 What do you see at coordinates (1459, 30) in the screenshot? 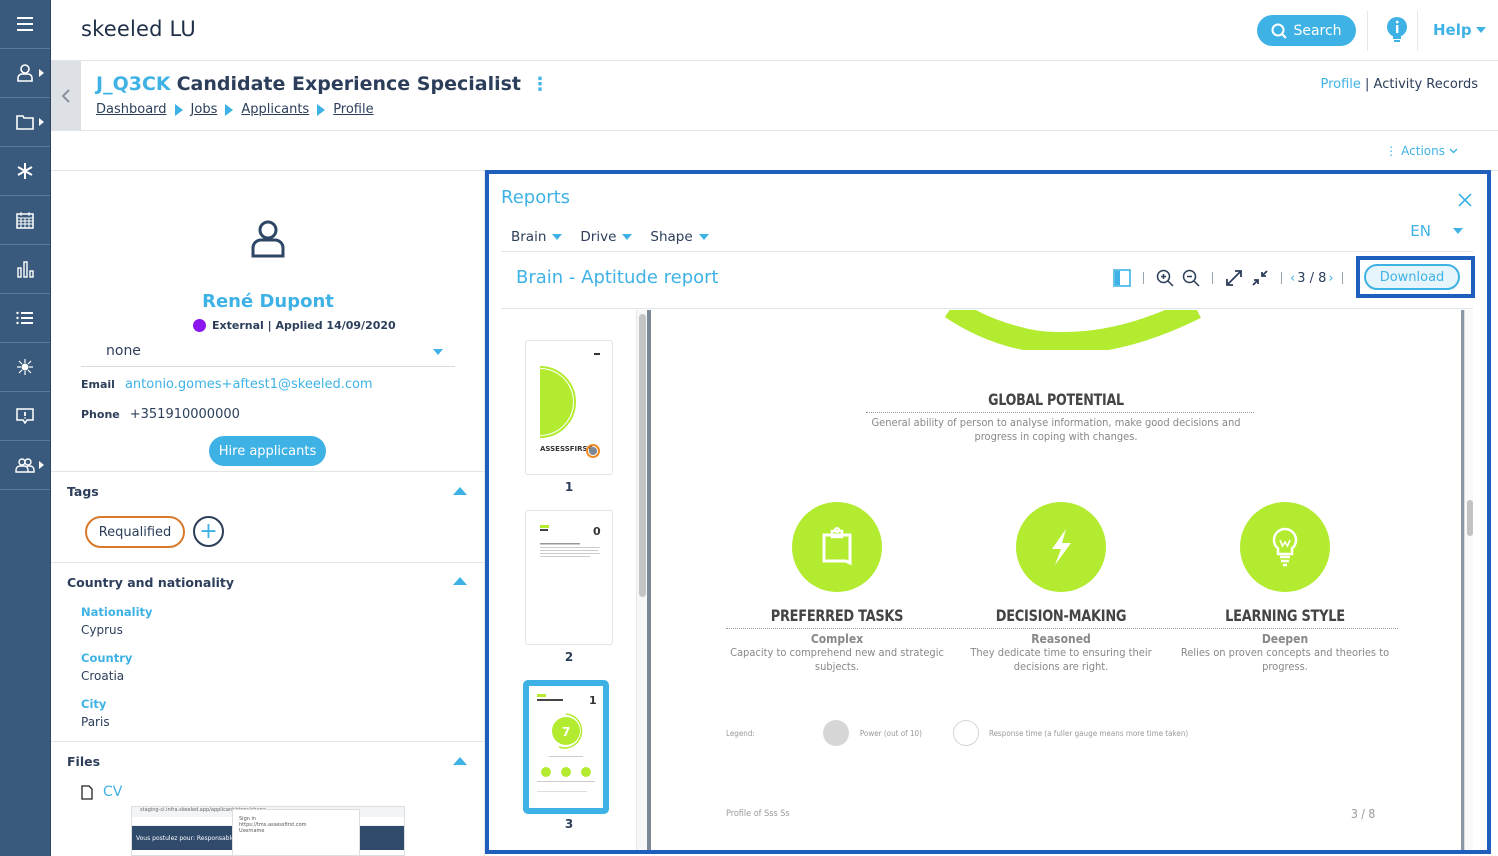
I see `help-menu: Help` at bounding box center [1459, 30].